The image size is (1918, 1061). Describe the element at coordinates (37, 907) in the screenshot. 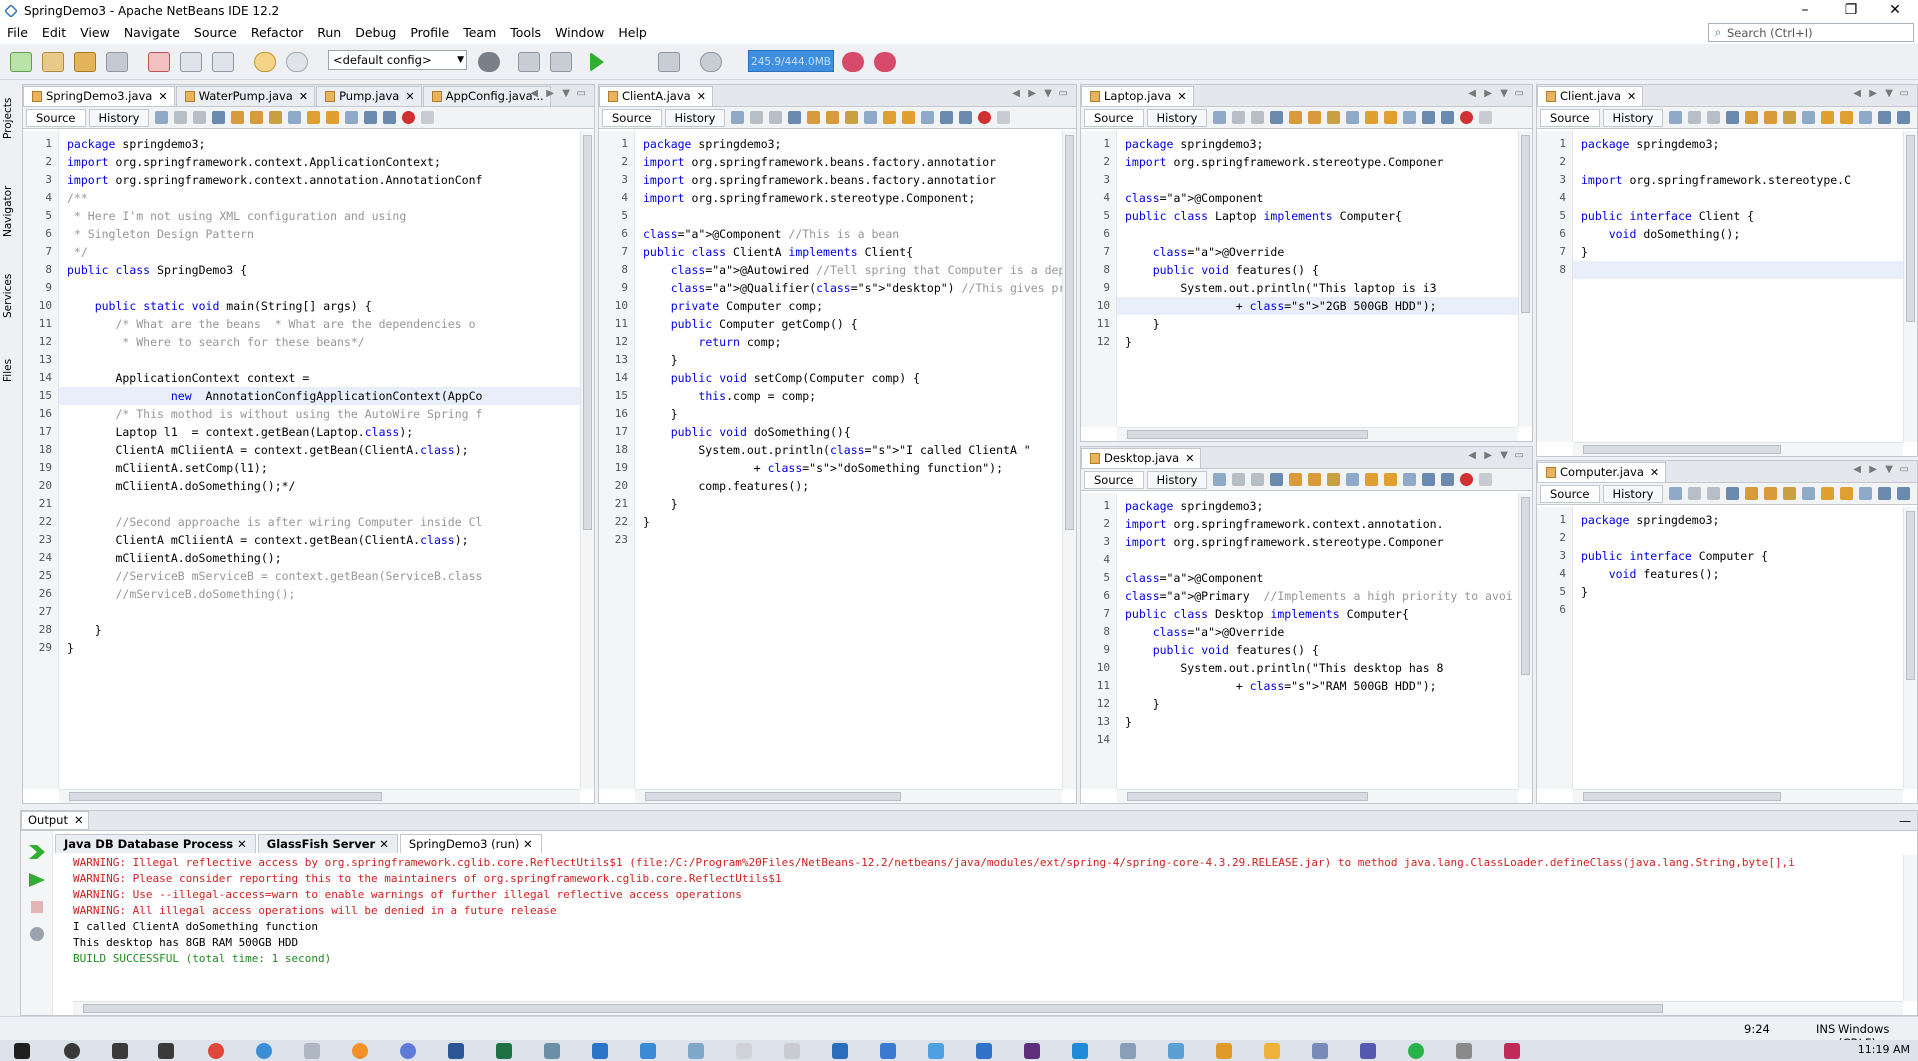

I see `stop-icon` at that location.